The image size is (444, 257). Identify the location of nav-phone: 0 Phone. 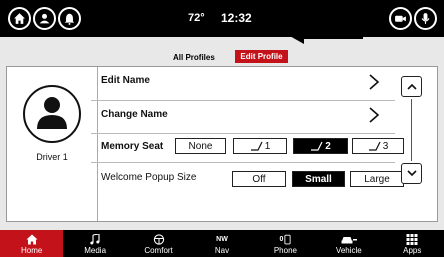
(285, 243).